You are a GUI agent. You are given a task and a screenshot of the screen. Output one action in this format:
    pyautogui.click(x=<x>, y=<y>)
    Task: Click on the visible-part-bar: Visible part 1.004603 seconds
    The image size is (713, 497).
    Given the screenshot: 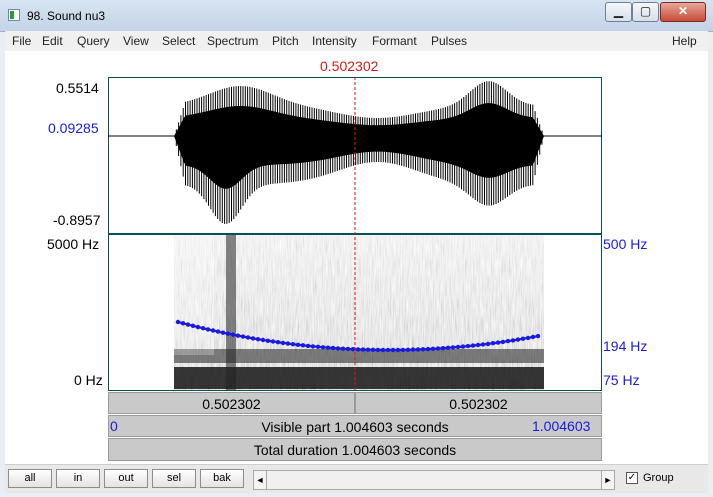 What is the action you would take?
    pyautogui.click(x=355, y=426)
    